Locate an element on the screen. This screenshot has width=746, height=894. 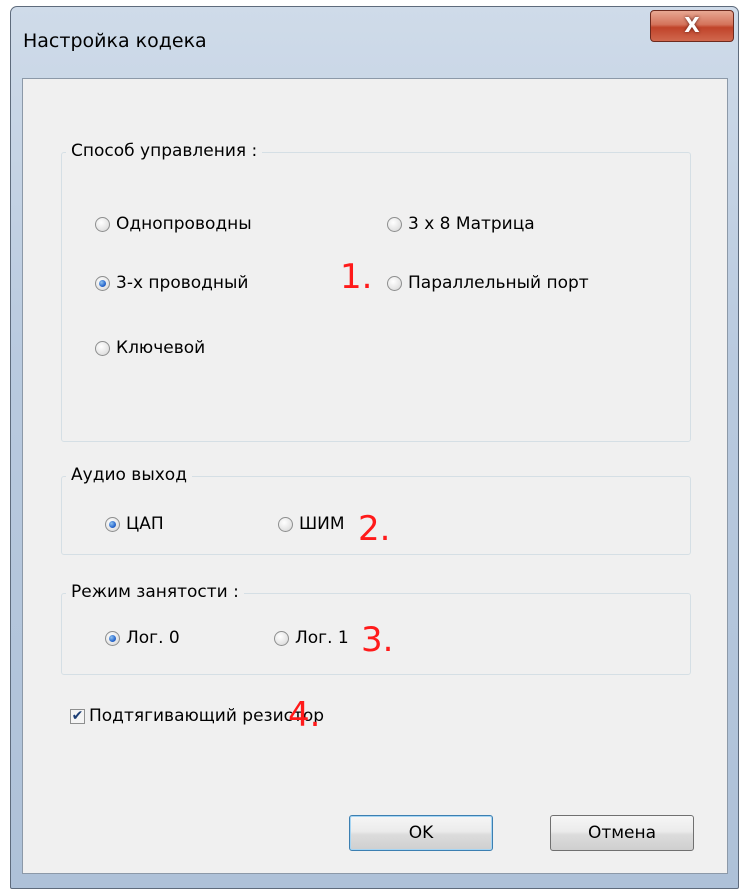
close-icon: X is located at coordinates (692, 25).